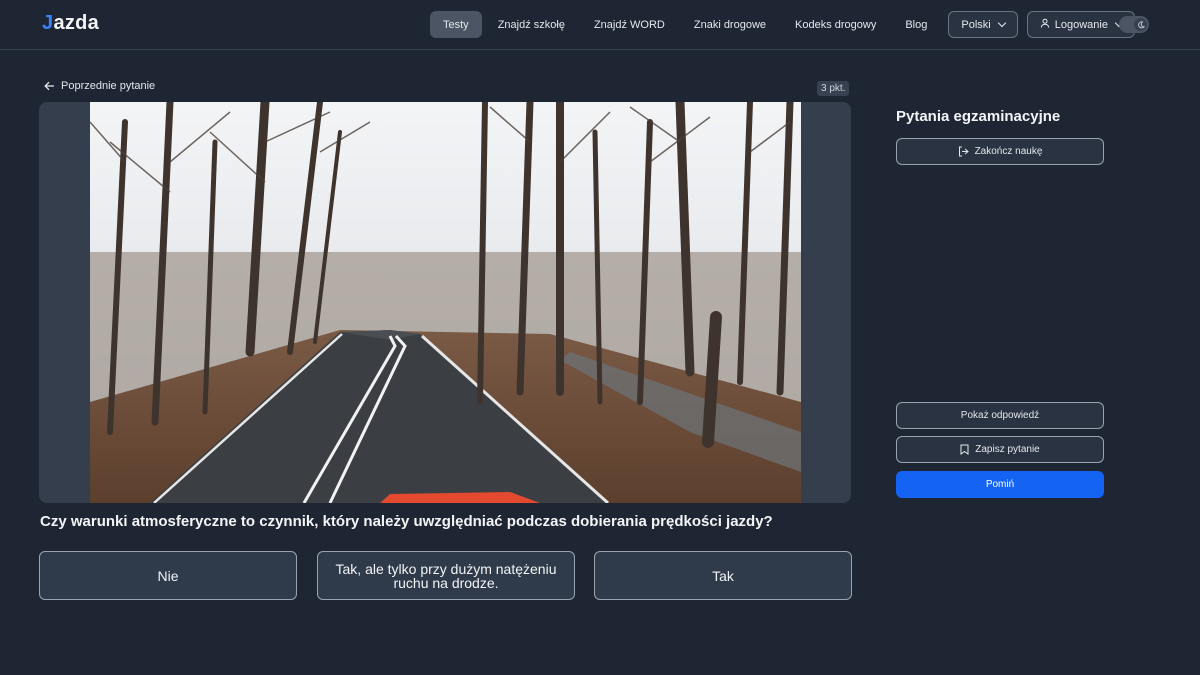 This screenshot has height=675, width=1200. What do you see at coordinates (723, 575) in the screenshot?
I see `answer-option-3: Tak` at bounding box center [723, 575].